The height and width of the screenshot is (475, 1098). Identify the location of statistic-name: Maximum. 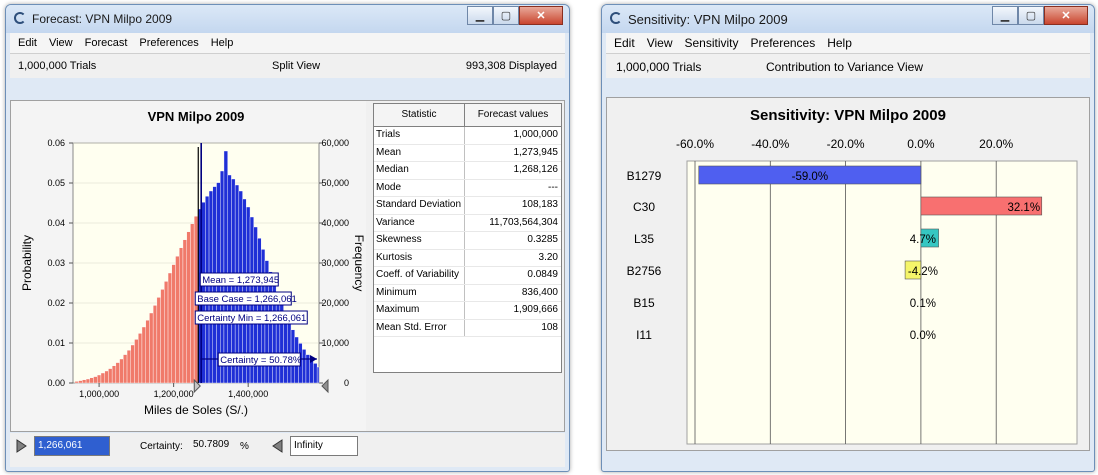
(419, 310).